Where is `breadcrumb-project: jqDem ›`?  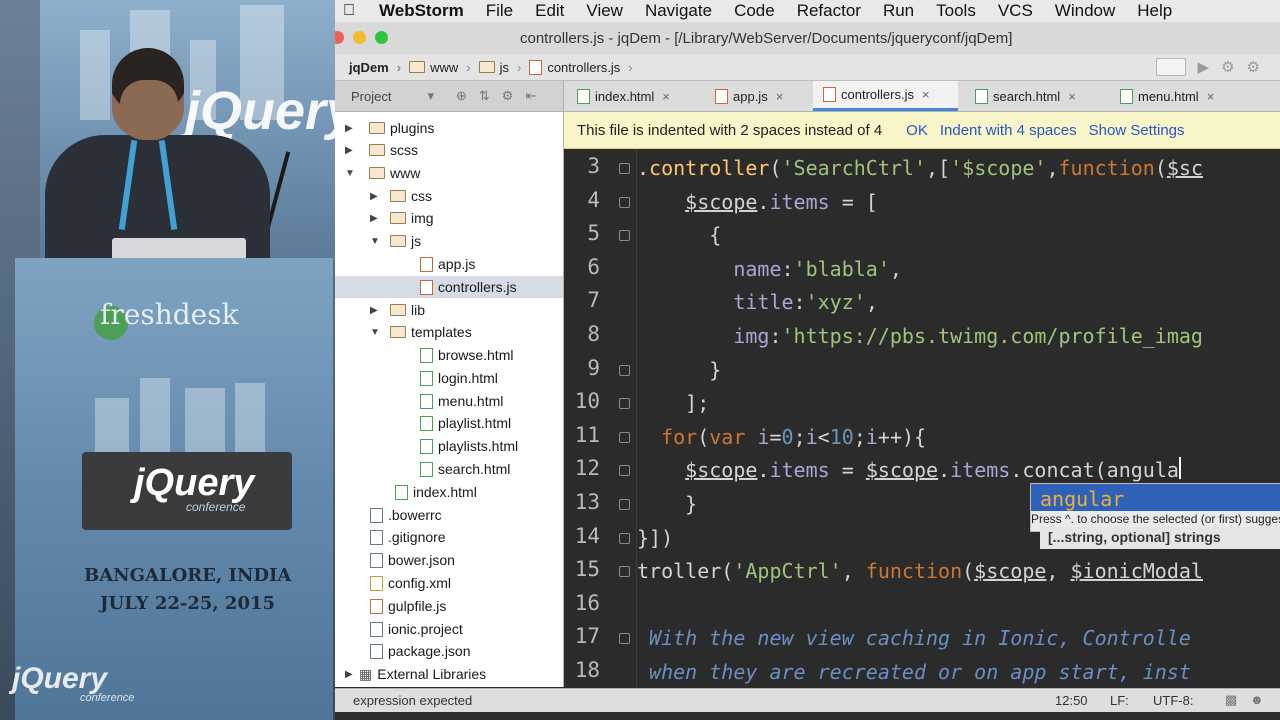 breadcrumb-project: jqDem › is located at coordinates (375, 67).